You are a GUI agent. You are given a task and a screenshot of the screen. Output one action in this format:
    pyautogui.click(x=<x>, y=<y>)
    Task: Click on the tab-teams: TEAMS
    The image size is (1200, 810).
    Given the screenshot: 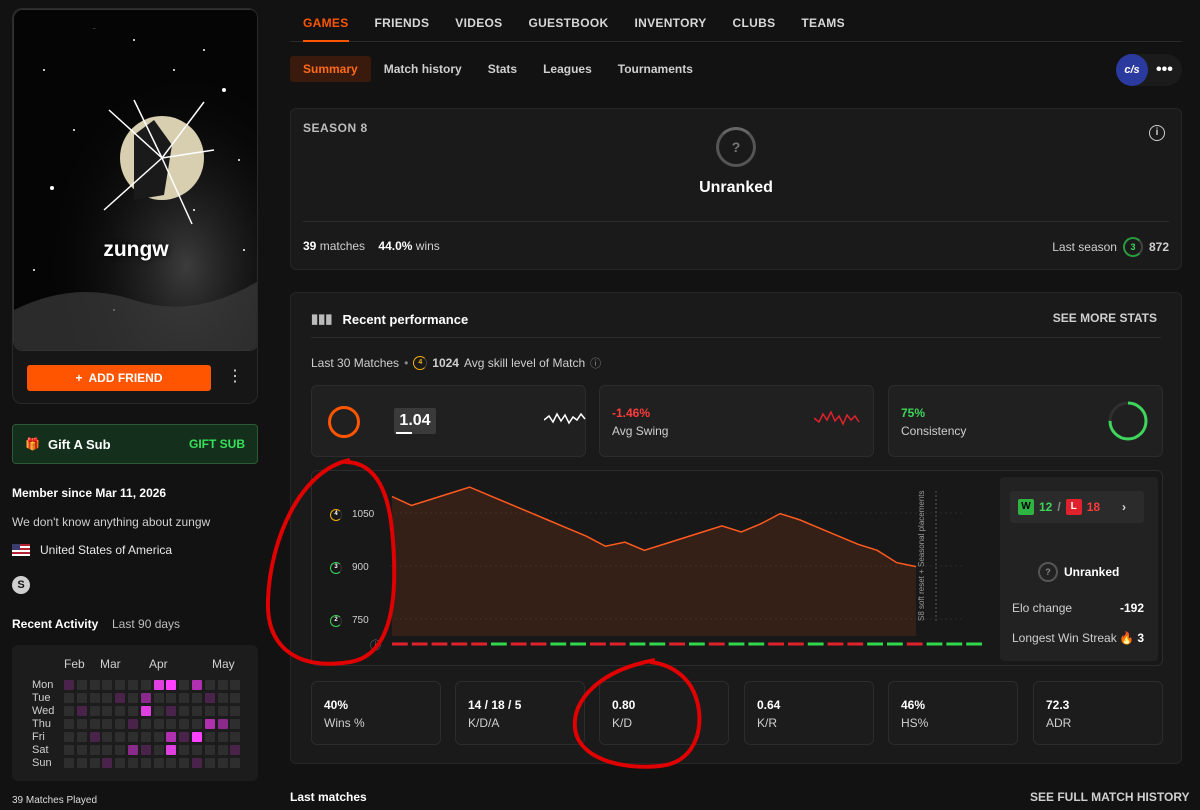 What is the action you would take?
    pyautogui.click(x=823, y=21)
    